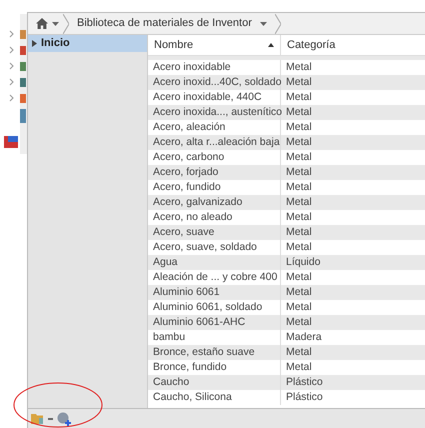 The image size is (425, 428). What do you see at coordinates (214, 397) in the screenshot?
I see `table-cell: Caucho, Silicona` at bounding box center [214, 397].